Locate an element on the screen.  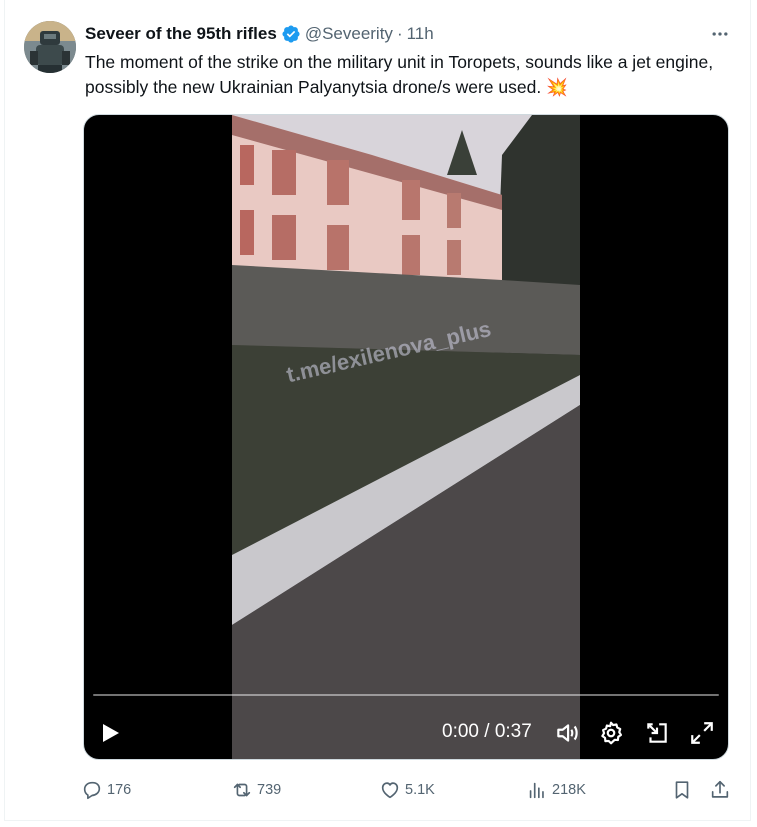
share-icon is located at coordinates (720, 789).